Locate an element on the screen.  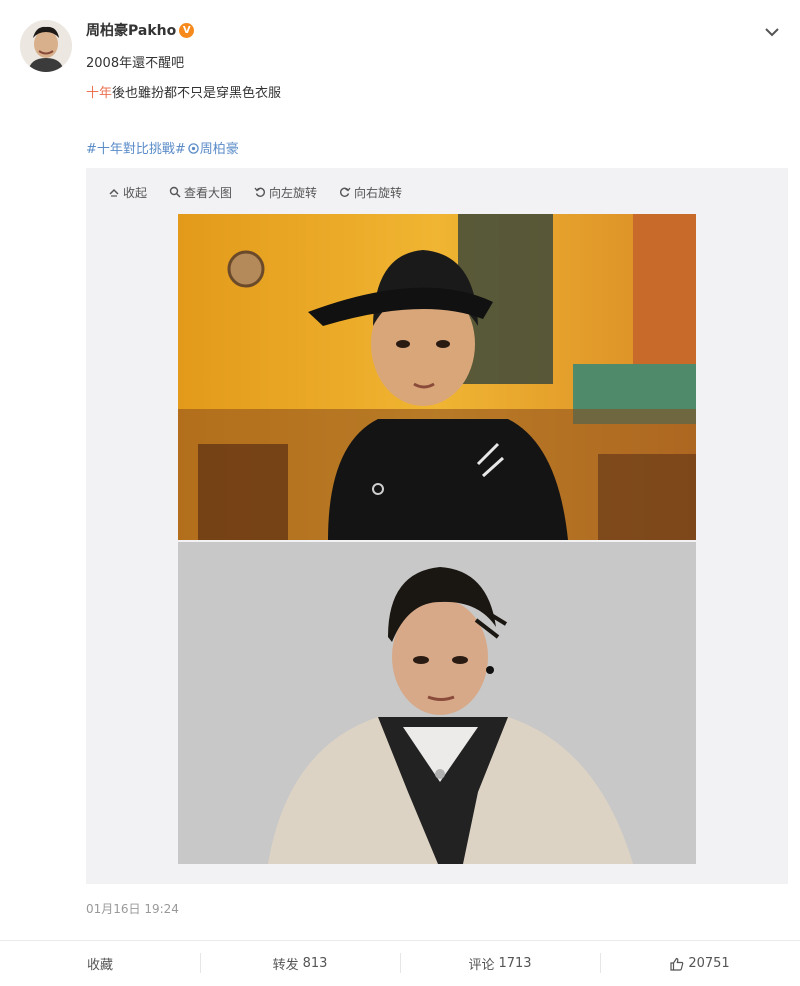
collapse-button: 收起 is located at coordinates (127, 192).